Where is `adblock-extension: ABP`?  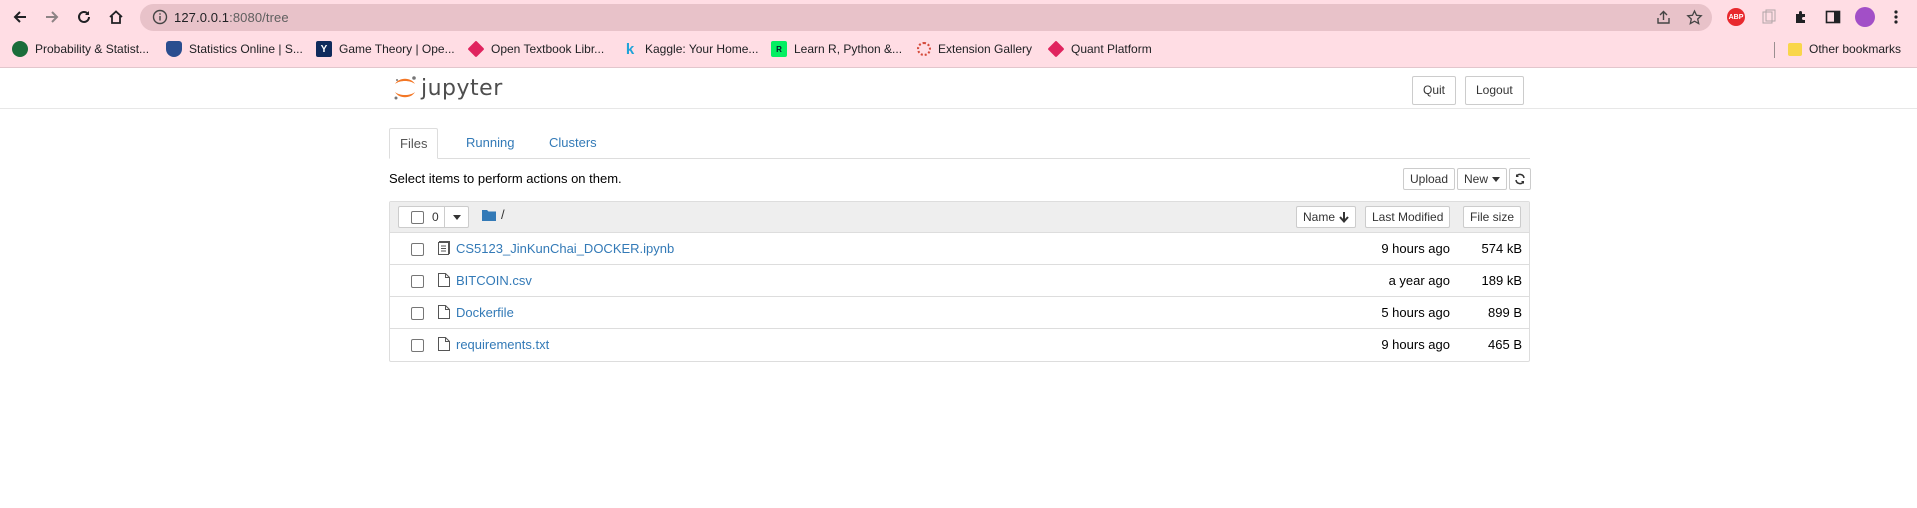 adblock-extension: ABP is located at coordinates (1736, 17).